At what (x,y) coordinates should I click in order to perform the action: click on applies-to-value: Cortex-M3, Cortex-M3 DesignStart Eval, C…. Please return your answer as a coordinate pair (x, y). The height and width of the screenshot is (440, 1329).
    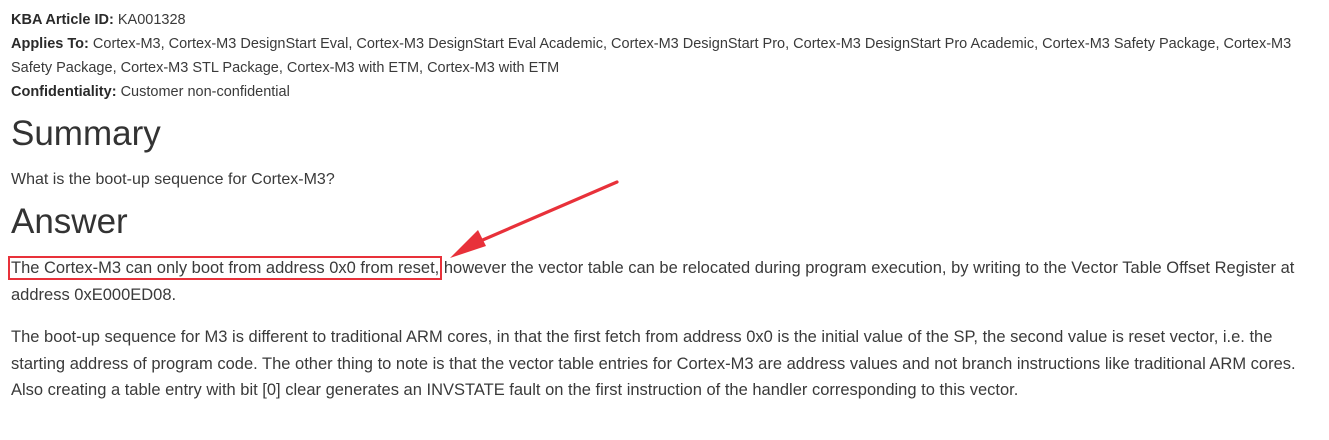
    Looking at the image, I should click on (651, 56).